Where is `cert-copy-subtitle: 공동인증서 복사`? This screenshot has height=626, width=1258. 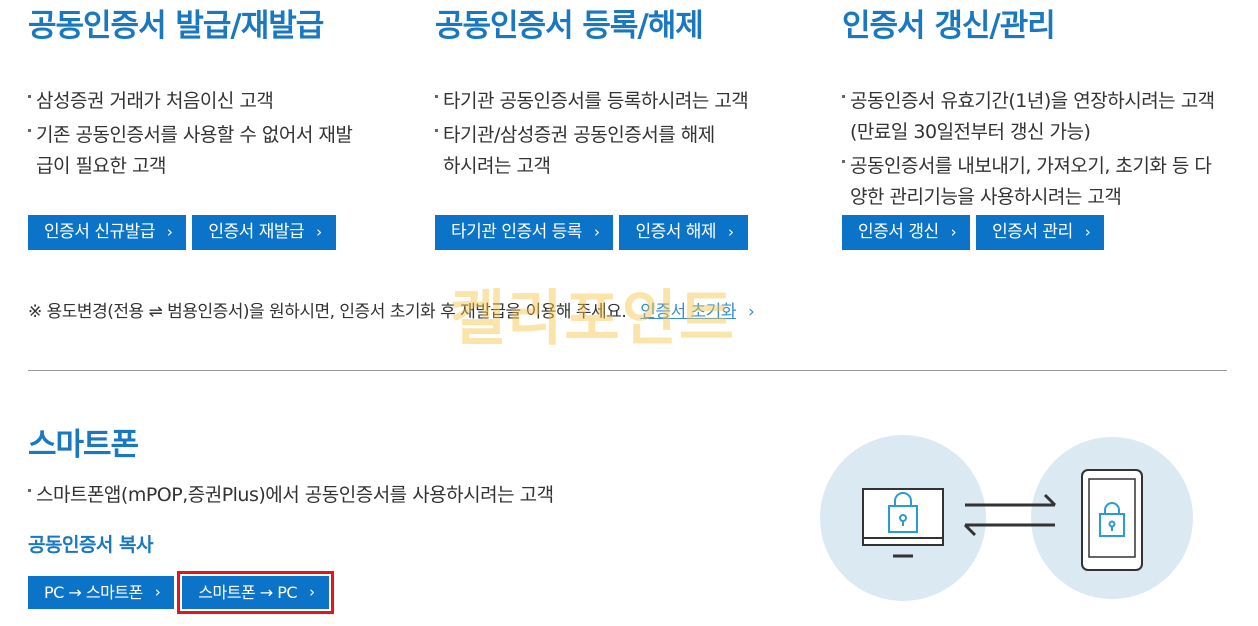 cert-copy-subtitle: 공동인증서 복사 is located at coordinates (90, 545).